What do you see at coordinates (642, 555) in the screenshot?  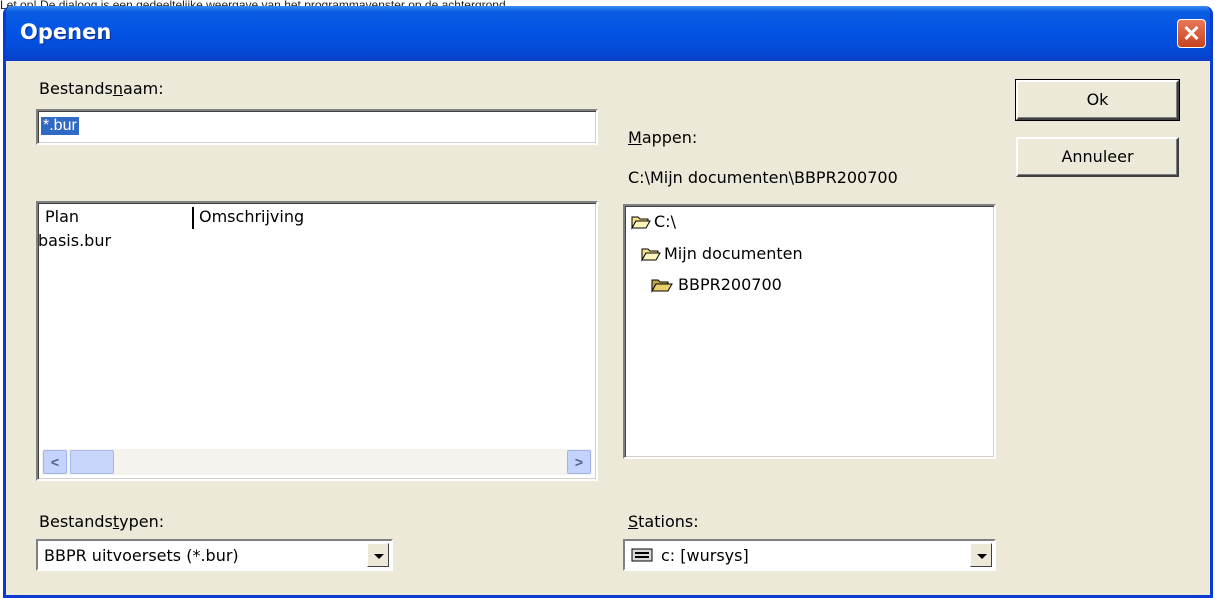 I see `drive-icon` at bounding box center [642, 555].